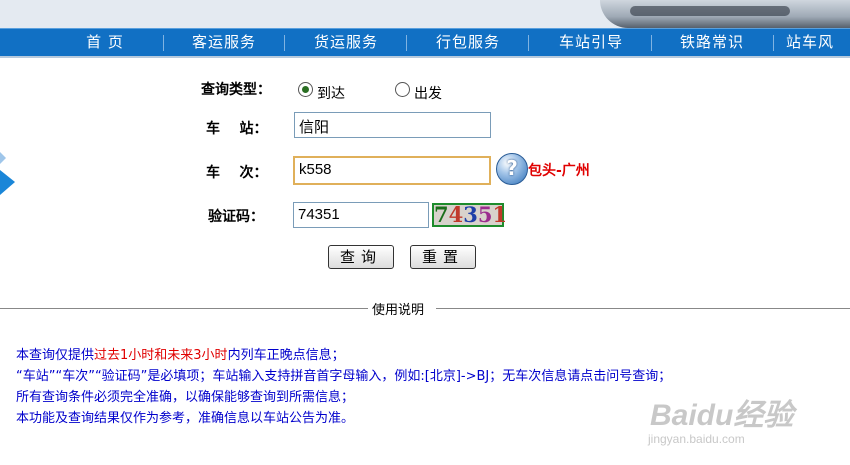  I want to click on instruction-1-part-c: 内列车正晚点信息；, so click(286, 355).